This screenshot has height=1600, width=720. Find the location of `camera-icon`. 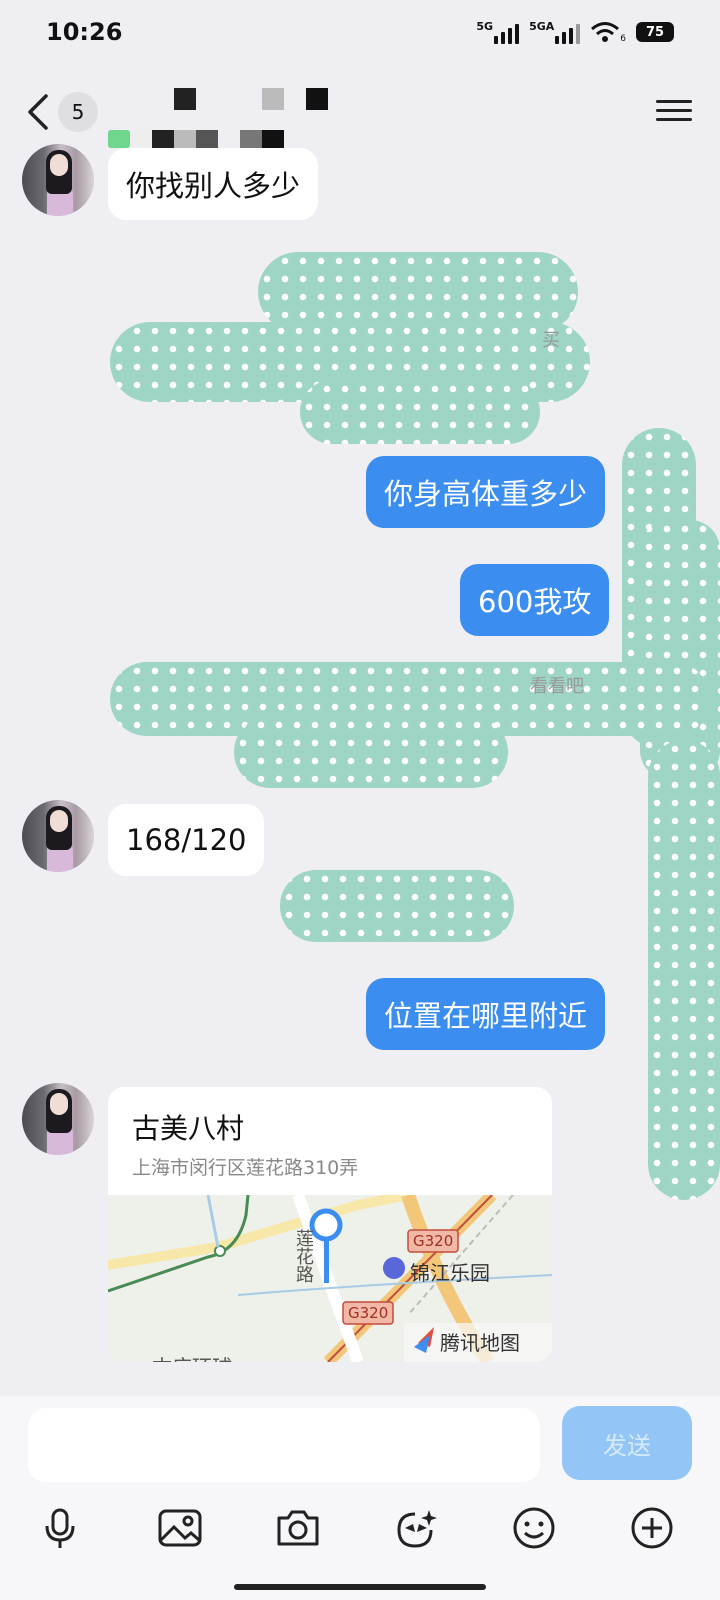

camera-icon is located at coordinates (298, 1528).